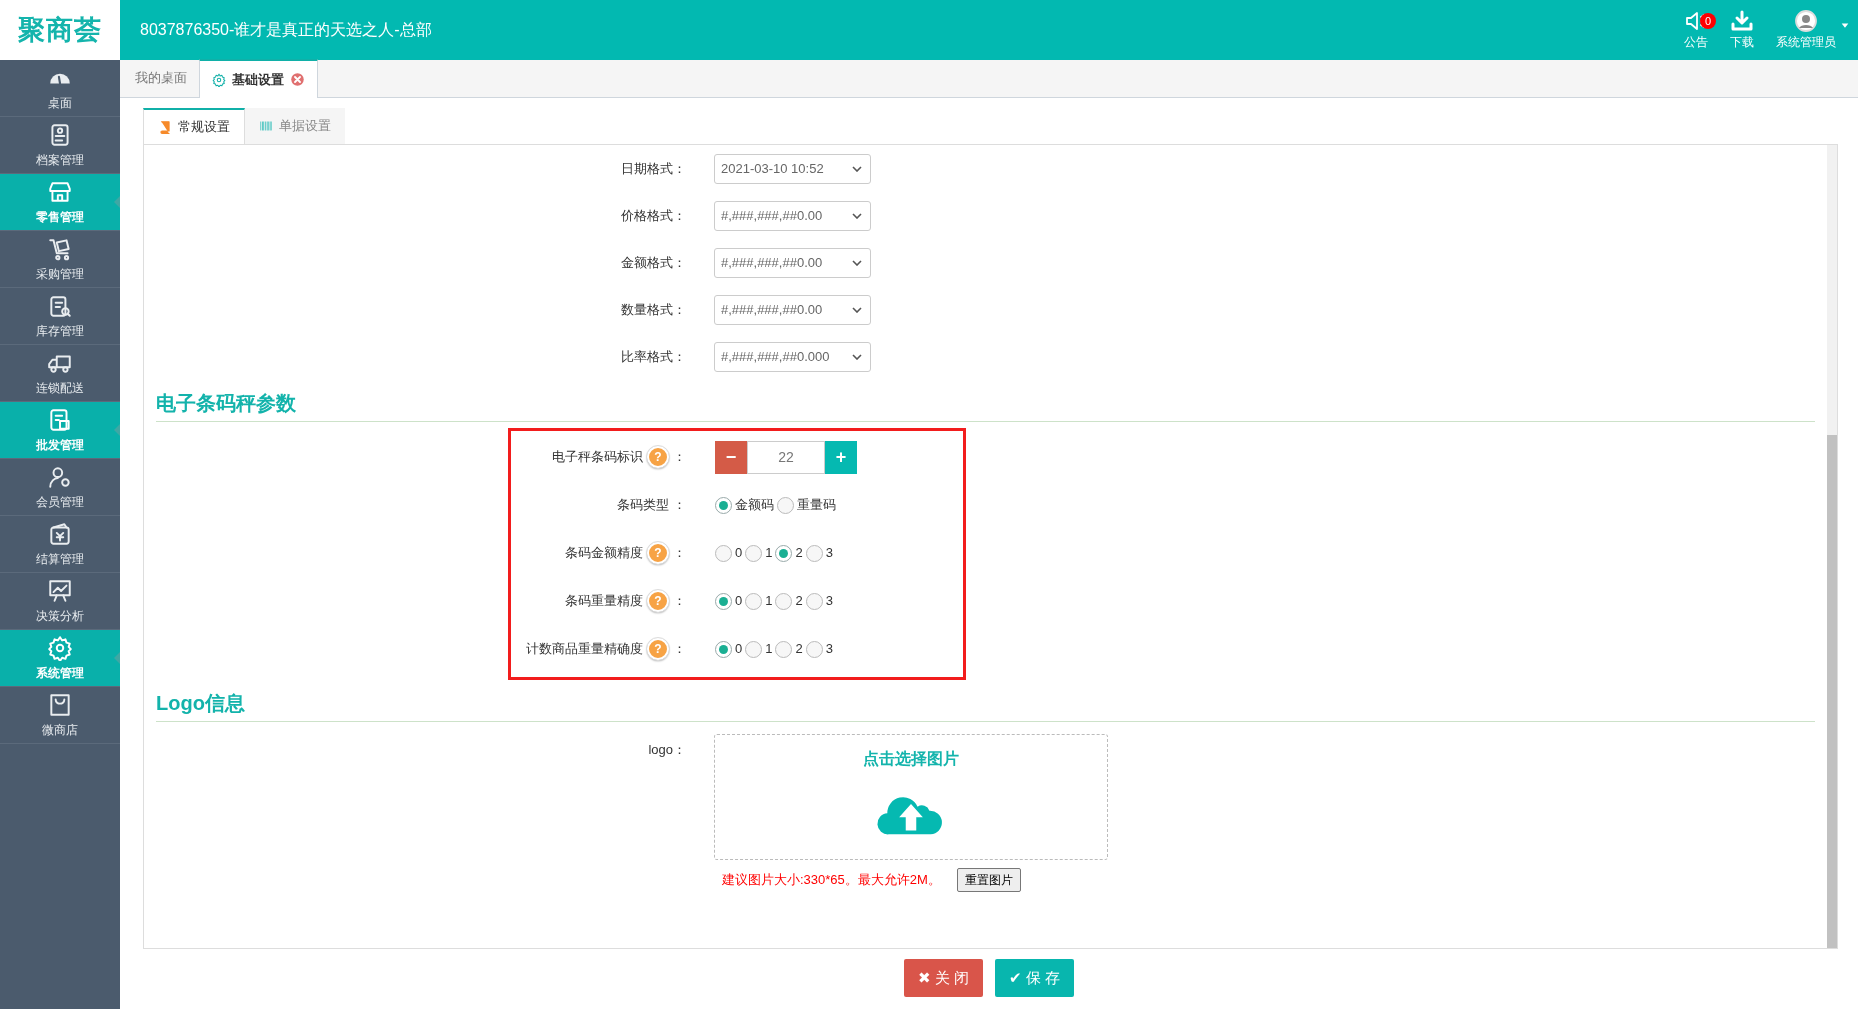 Image resolution: width=1858 pixels, height=1009 pixels. I want to click on sidebar-item: 会员管理, so click(60, 487).